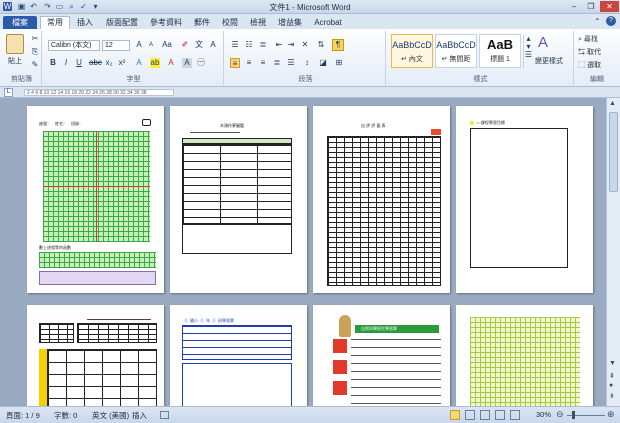 This screenshot has width=620, height=423. What do you see at coordinates (328, 23) in the screenshot?
I see `tab-acrobat: Acrobat` at bounding box center [328, 23].